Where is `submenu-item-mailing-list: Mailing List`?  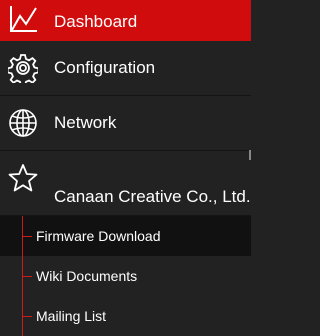
submenu-item-mailing-list: Mailing List is located at coordinates (125, 316).